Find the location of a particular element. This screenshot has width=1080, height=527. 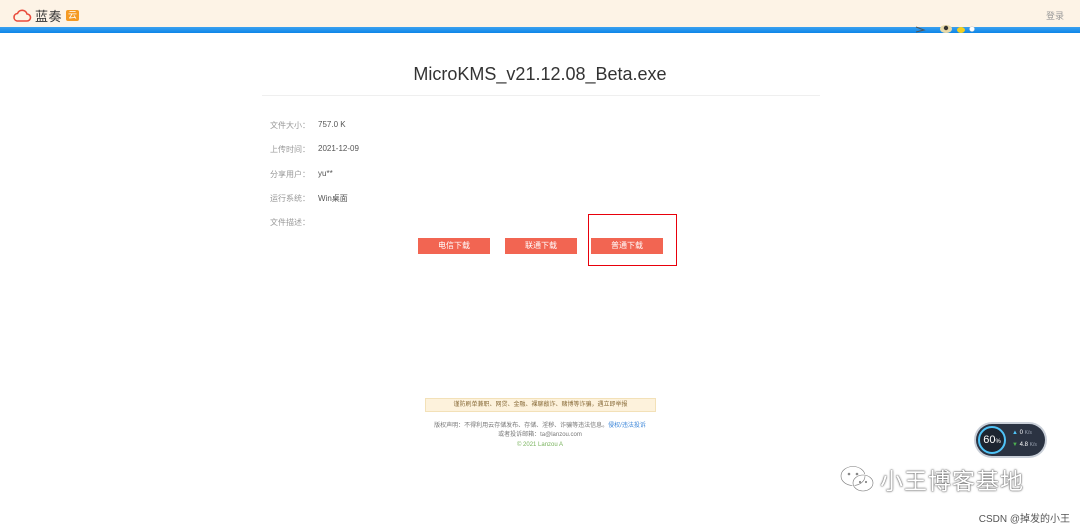

download-speed-unit: K/s is located at coordinates (1033, 445).